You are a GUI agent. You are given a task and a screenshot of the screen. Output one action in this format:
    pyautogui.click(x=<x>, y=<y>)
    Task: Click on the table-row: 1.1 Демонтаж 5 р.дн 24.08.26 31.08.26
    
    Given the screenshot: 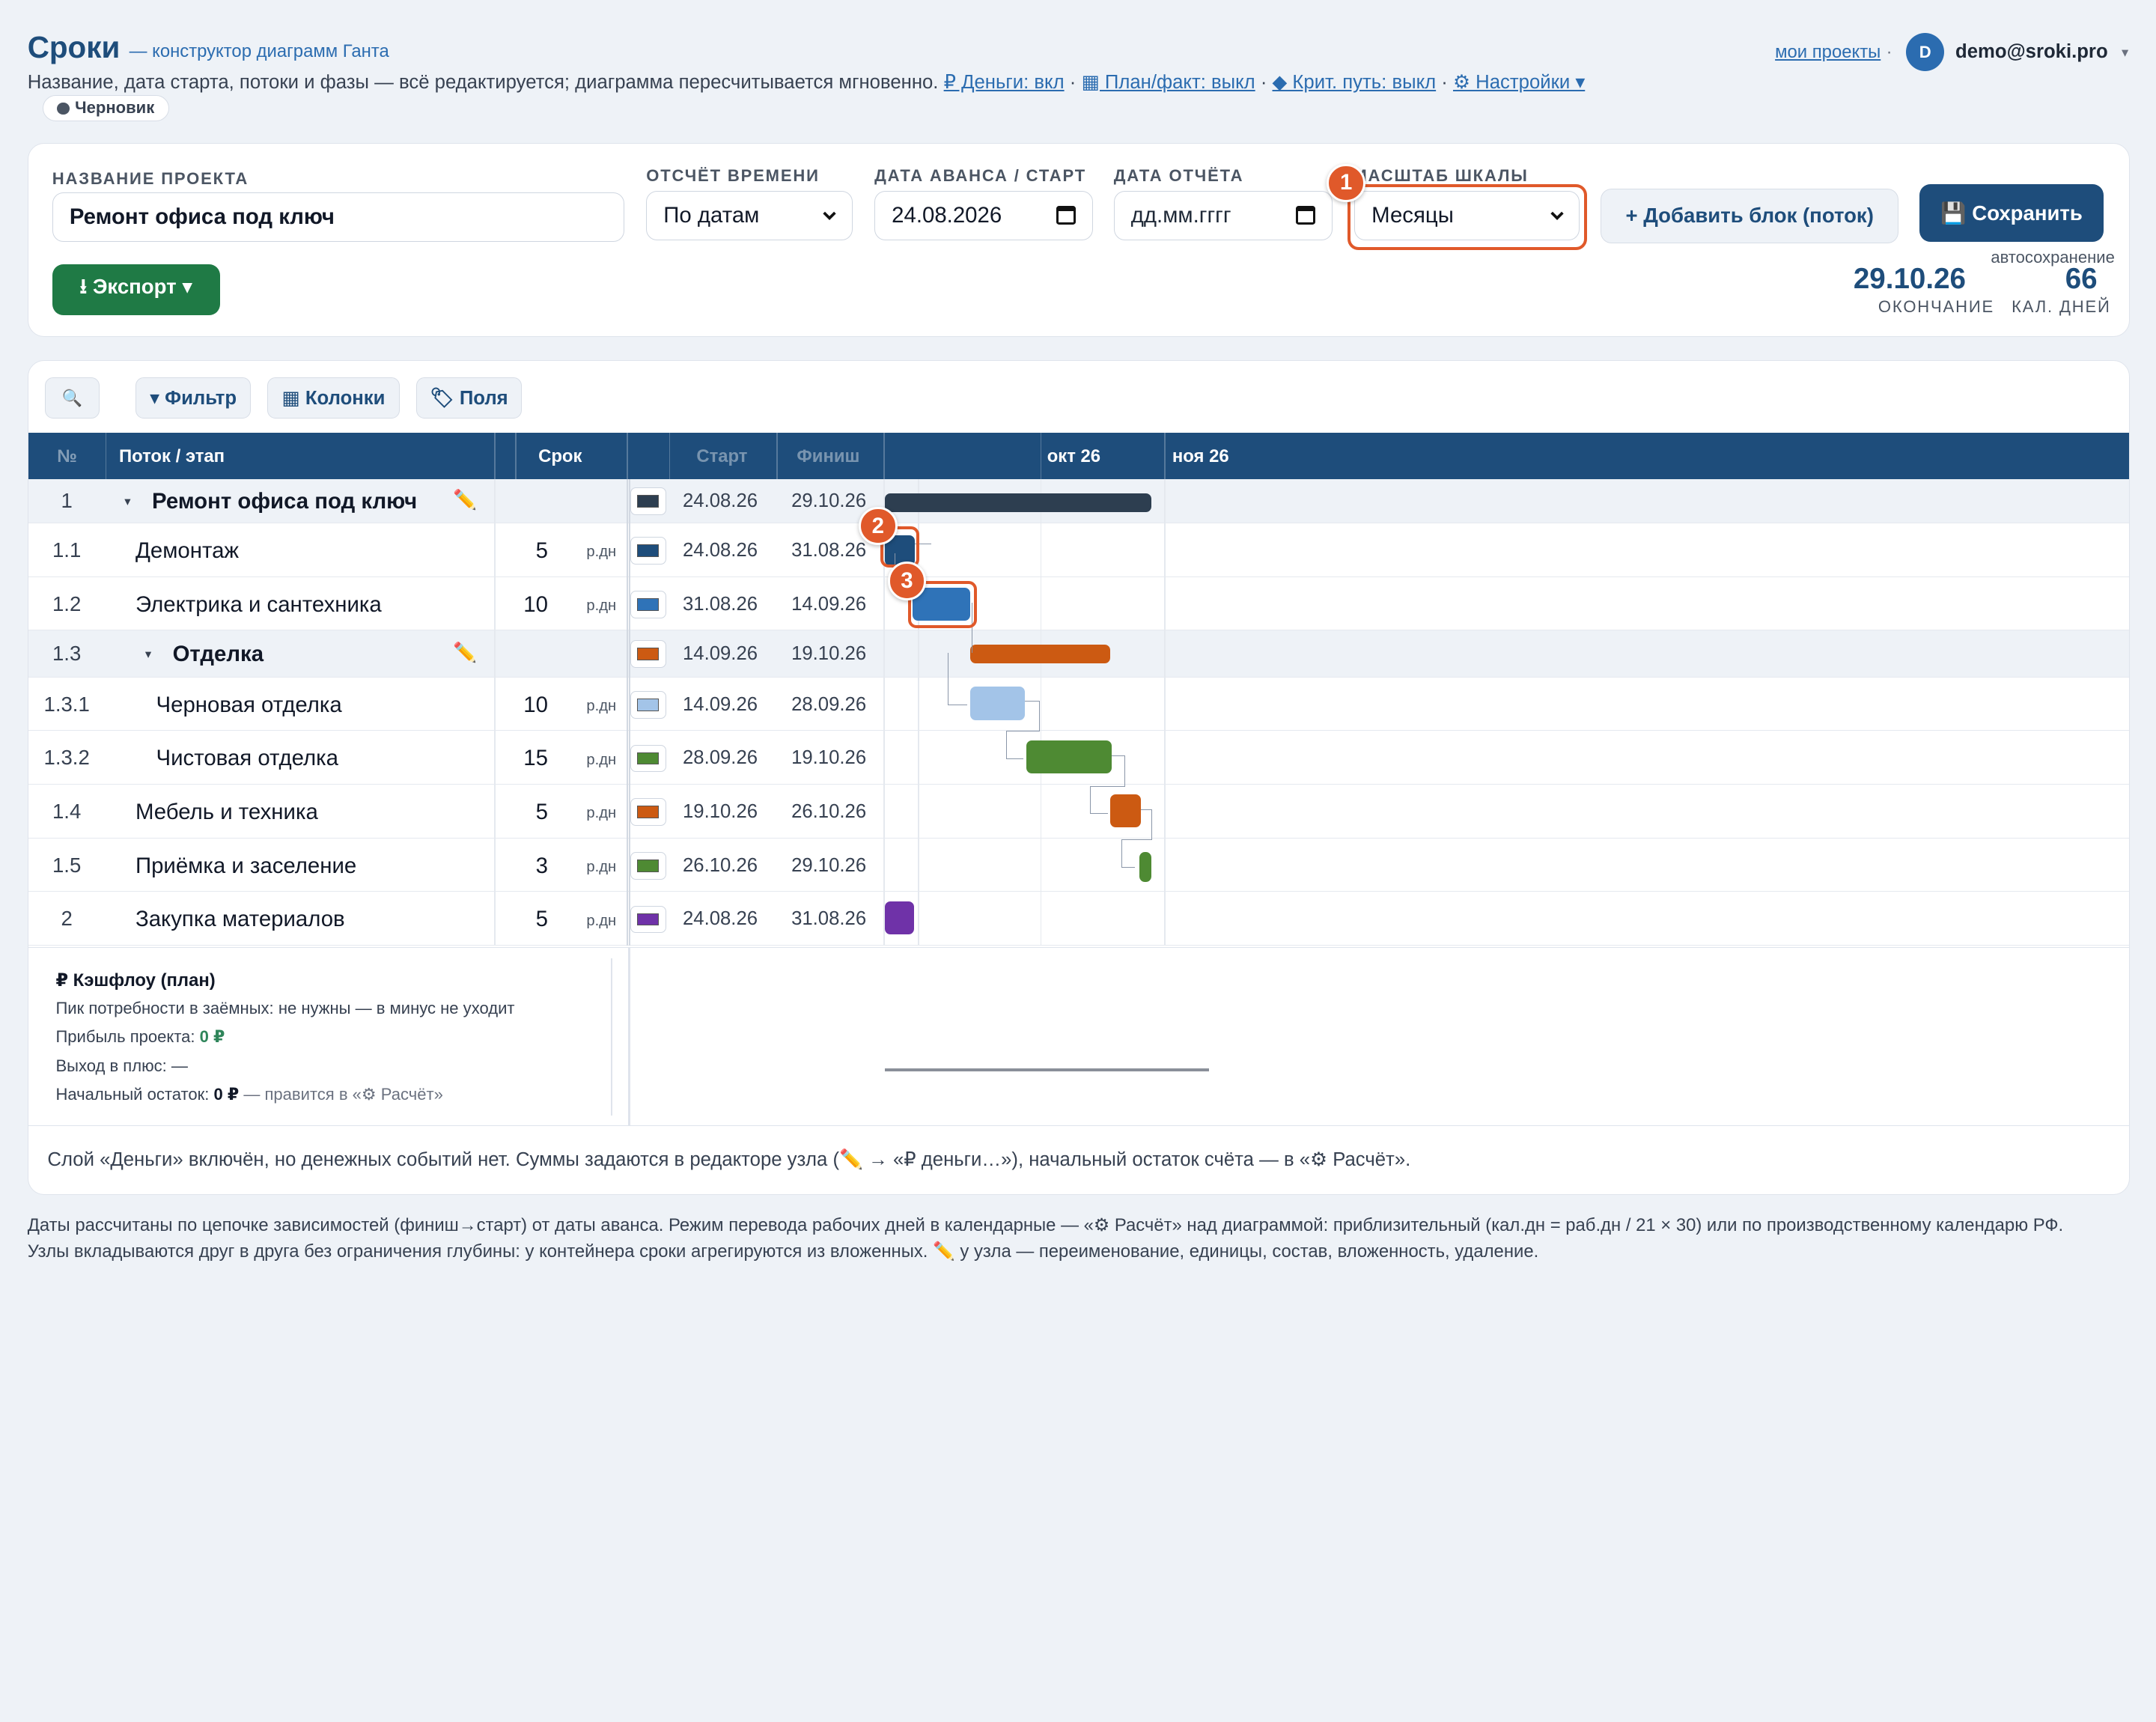 What is the action you would take?
    pyautogui.click(x=1079, y=550)
    